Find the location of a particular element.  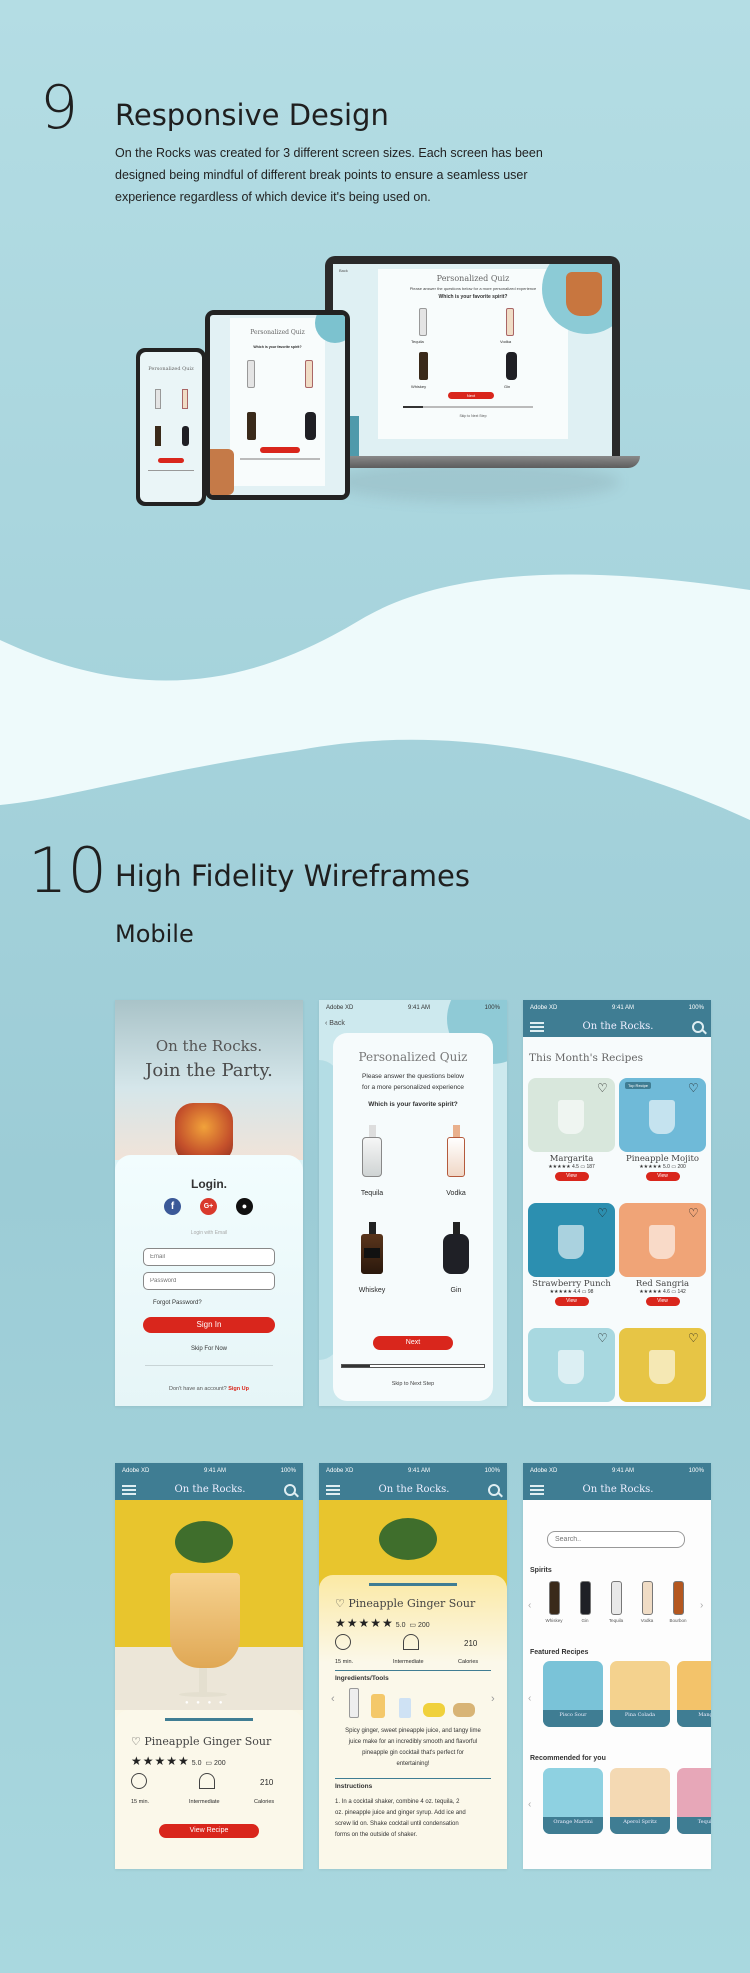

option-whiskey: Whiskey is located at coordinates (372, 1258).